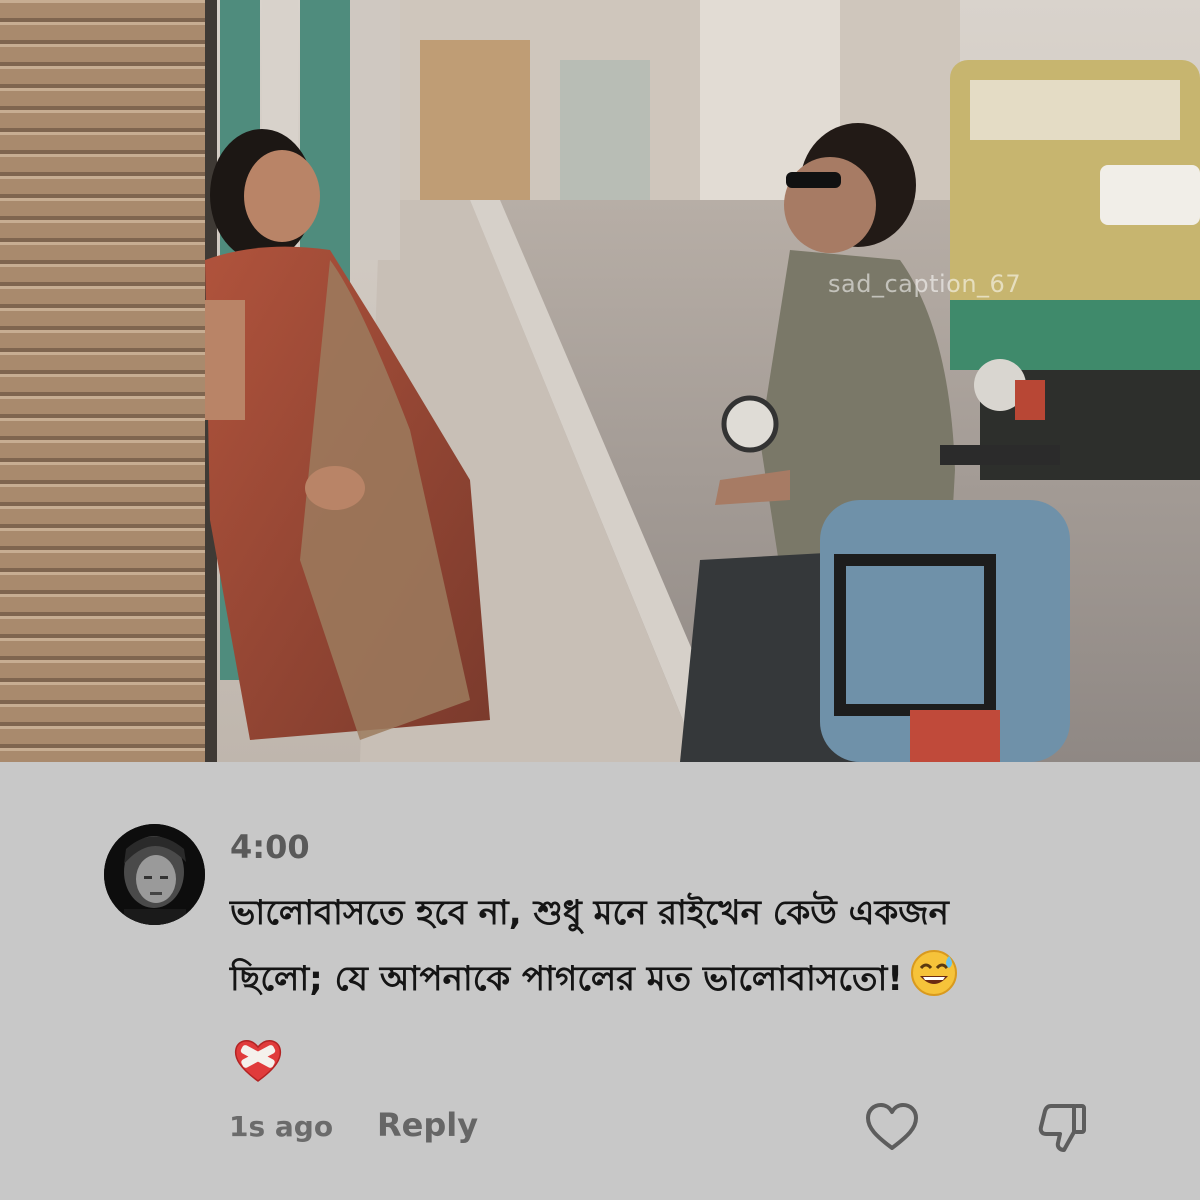 The height and width of the screenshot is (1200, 1200). I want to click on watermark-text: sad_caption_67, so click(925, 284).